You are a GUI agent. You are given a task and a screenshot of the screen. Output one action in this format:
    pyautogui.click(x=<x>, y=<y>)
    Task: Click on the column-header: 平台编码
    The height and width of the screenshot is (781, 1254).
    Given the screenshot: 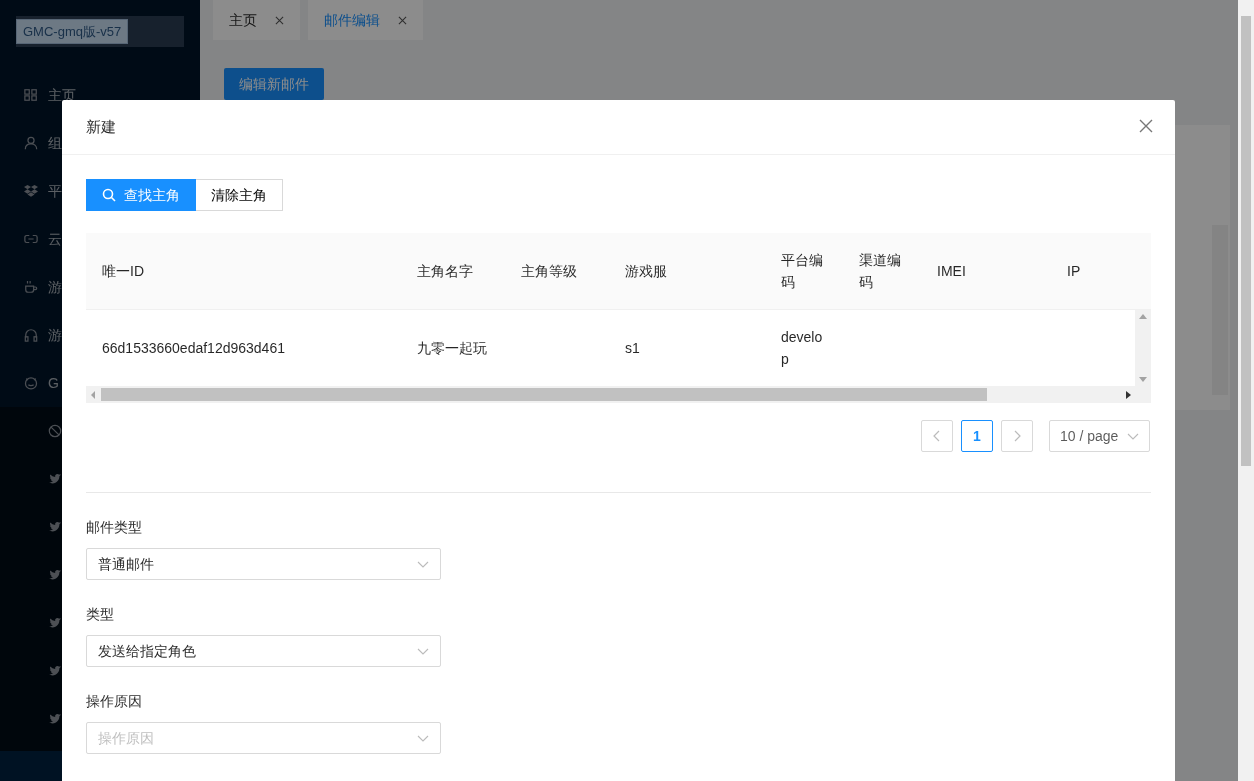 What is the action you would take?
    pyautogui.click(x=802, y=271)
    